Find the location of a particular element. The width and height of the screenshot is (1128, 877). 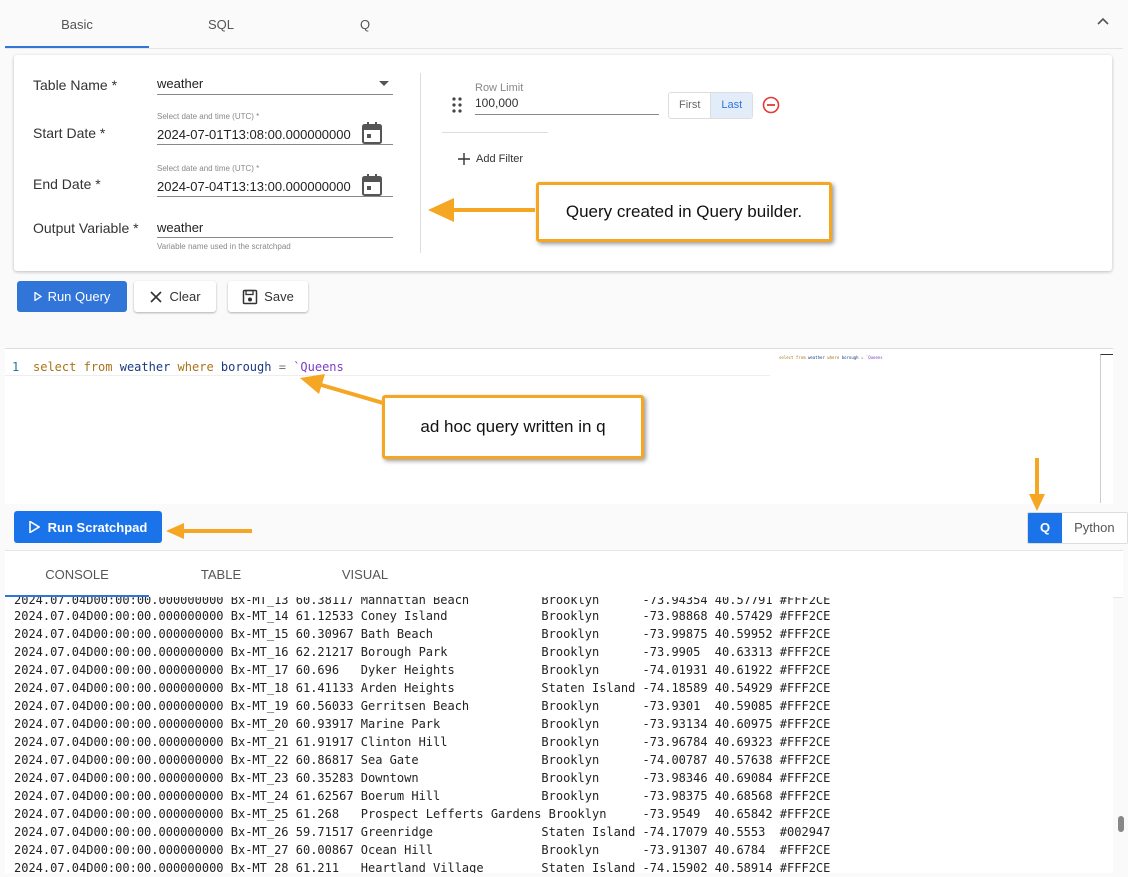

arrow-to-q-toggle is located at coordinates (1037, 484).